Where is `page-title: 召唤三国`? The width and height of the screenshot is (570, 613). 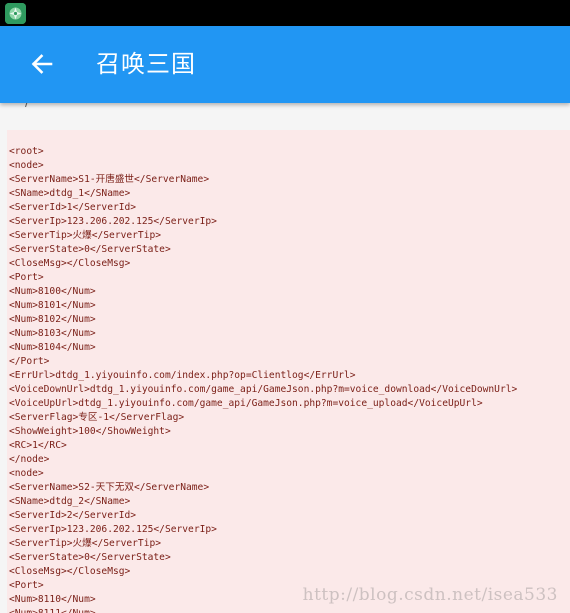 page-title: 召唤三国 is located at coordinates (146, 64).